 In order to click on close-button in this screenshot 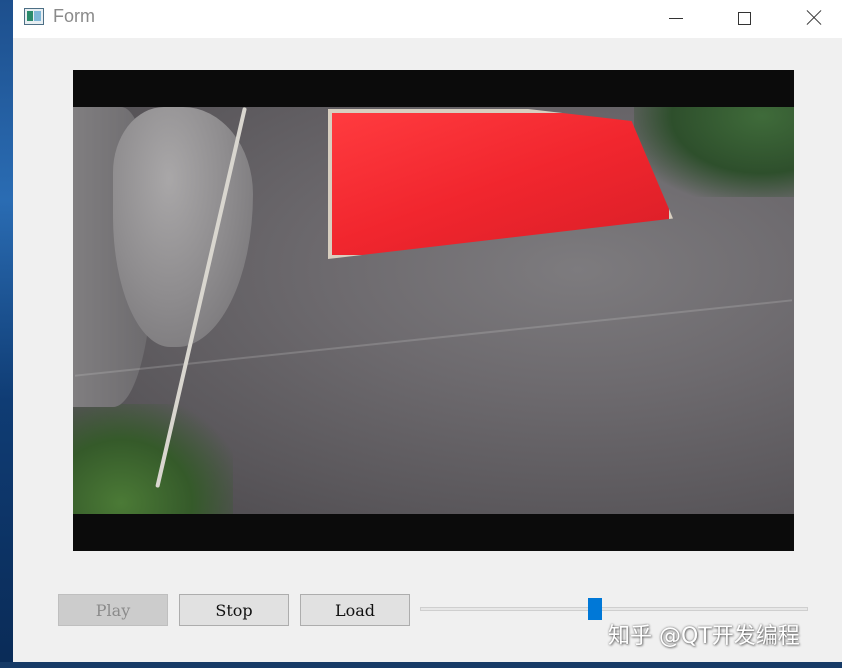, I will do `click(814, 18)`.